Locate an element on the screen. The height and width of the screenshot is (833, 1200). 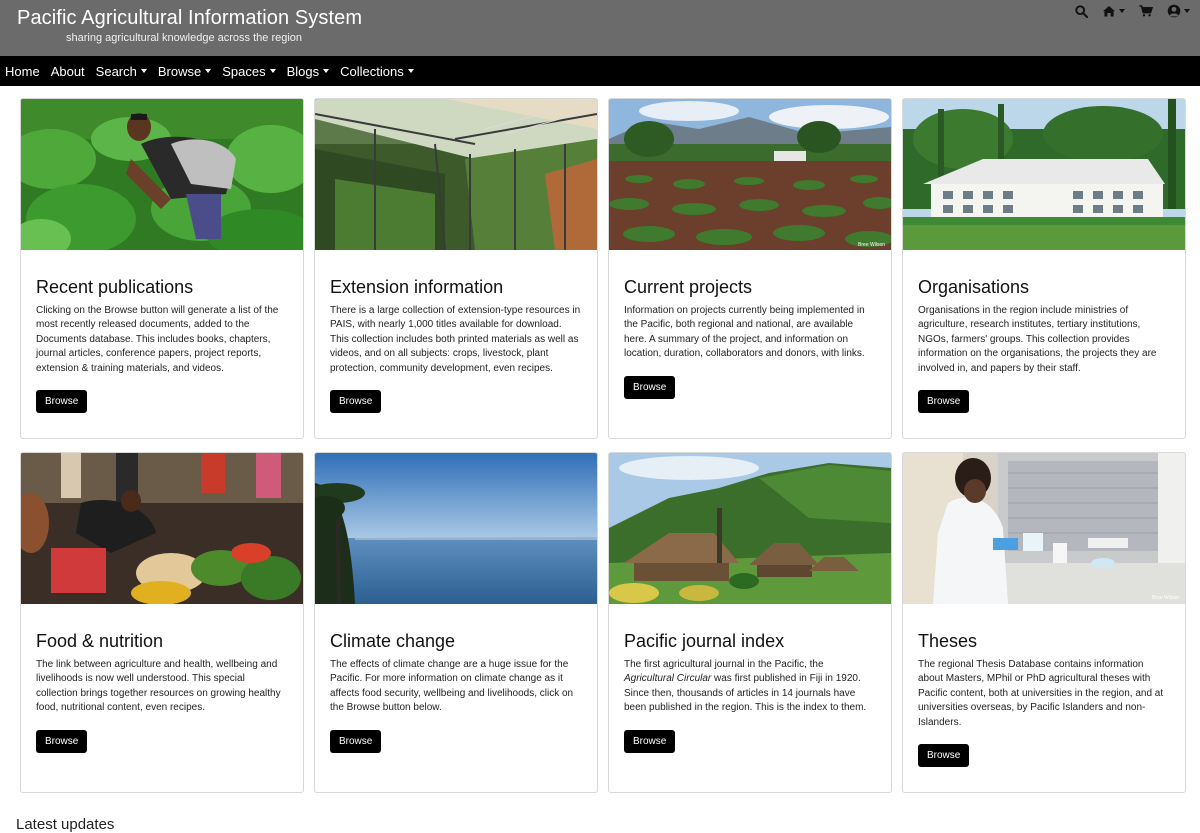
home-icon is located at coordinates (1109, 11).